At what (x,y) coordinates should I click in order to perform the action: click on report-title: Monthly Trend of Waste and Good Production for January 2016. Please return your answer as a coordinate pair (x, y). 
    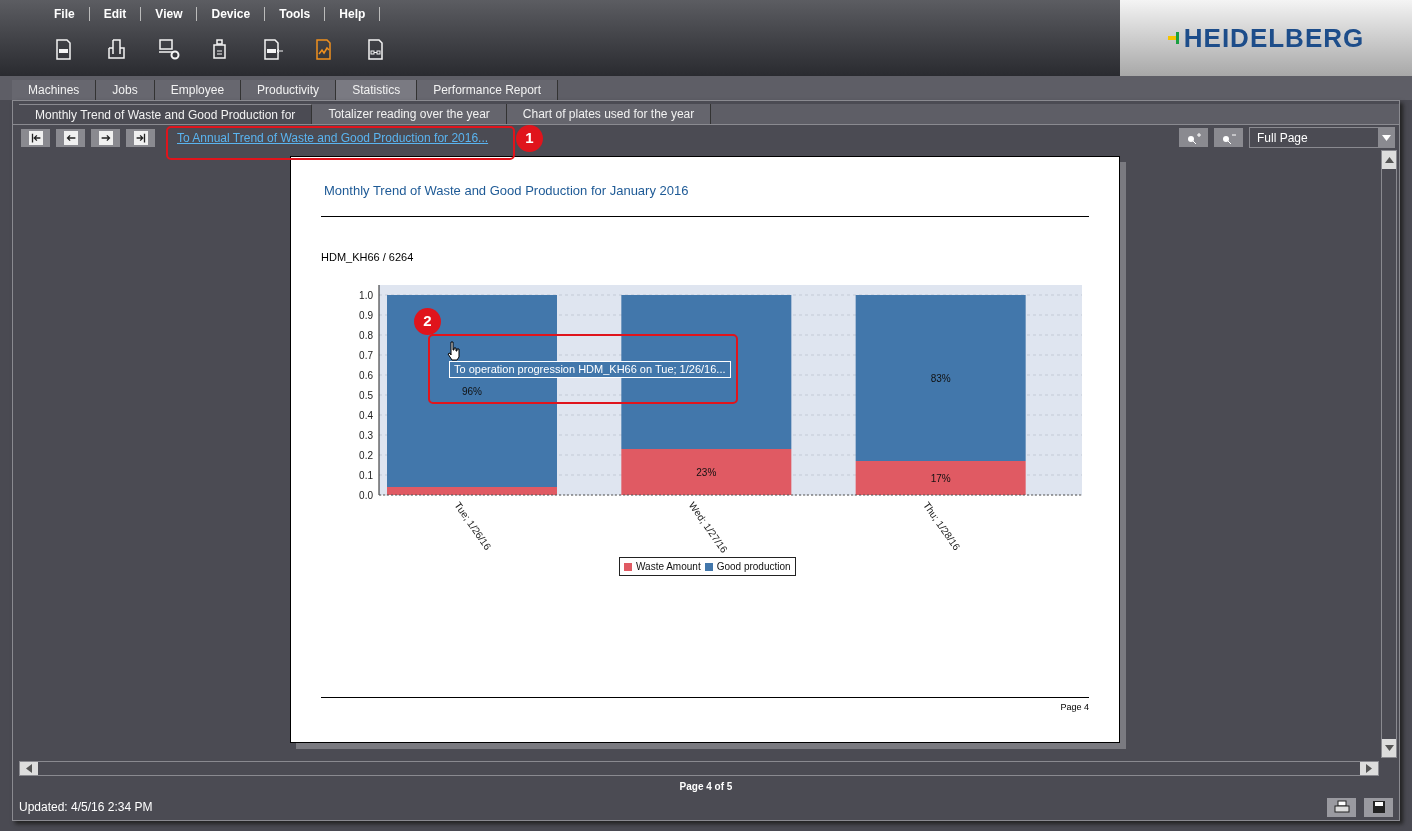
    Looking at the image, I should click on (507, 191).